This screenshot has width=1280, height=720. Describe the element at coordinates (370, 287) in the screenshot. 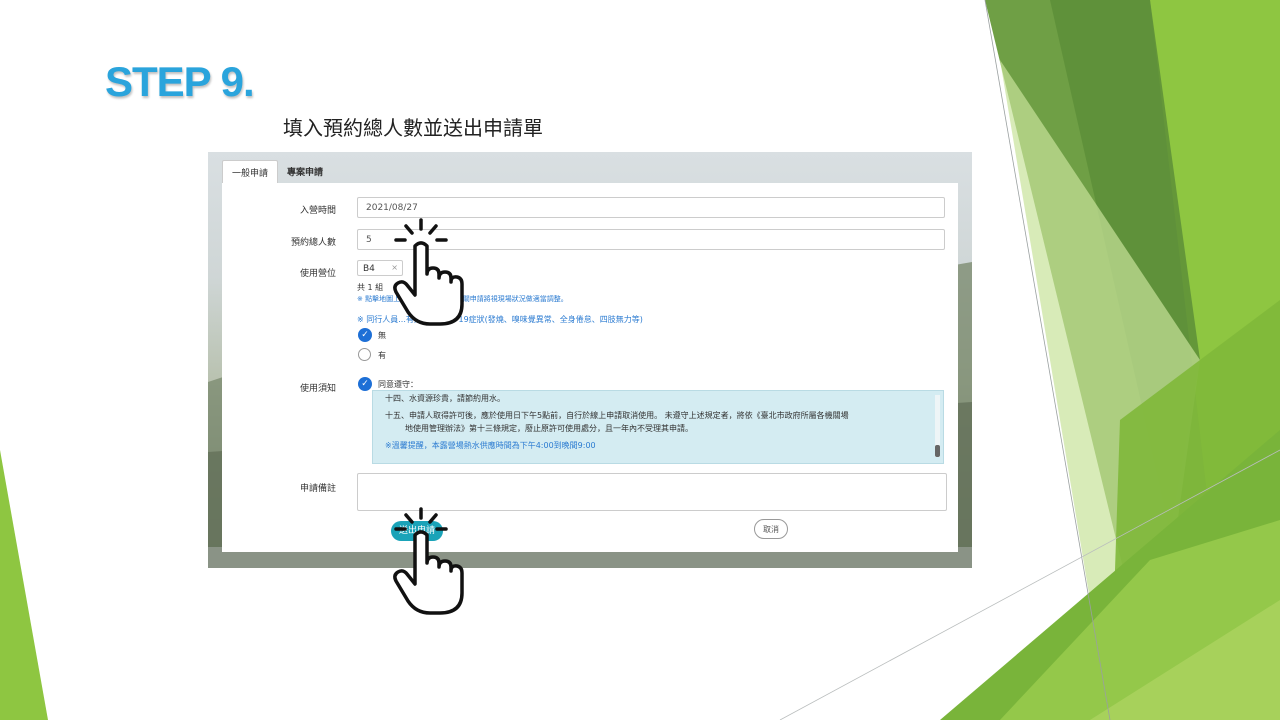

I see `site-count: 共 1 組` at that location.